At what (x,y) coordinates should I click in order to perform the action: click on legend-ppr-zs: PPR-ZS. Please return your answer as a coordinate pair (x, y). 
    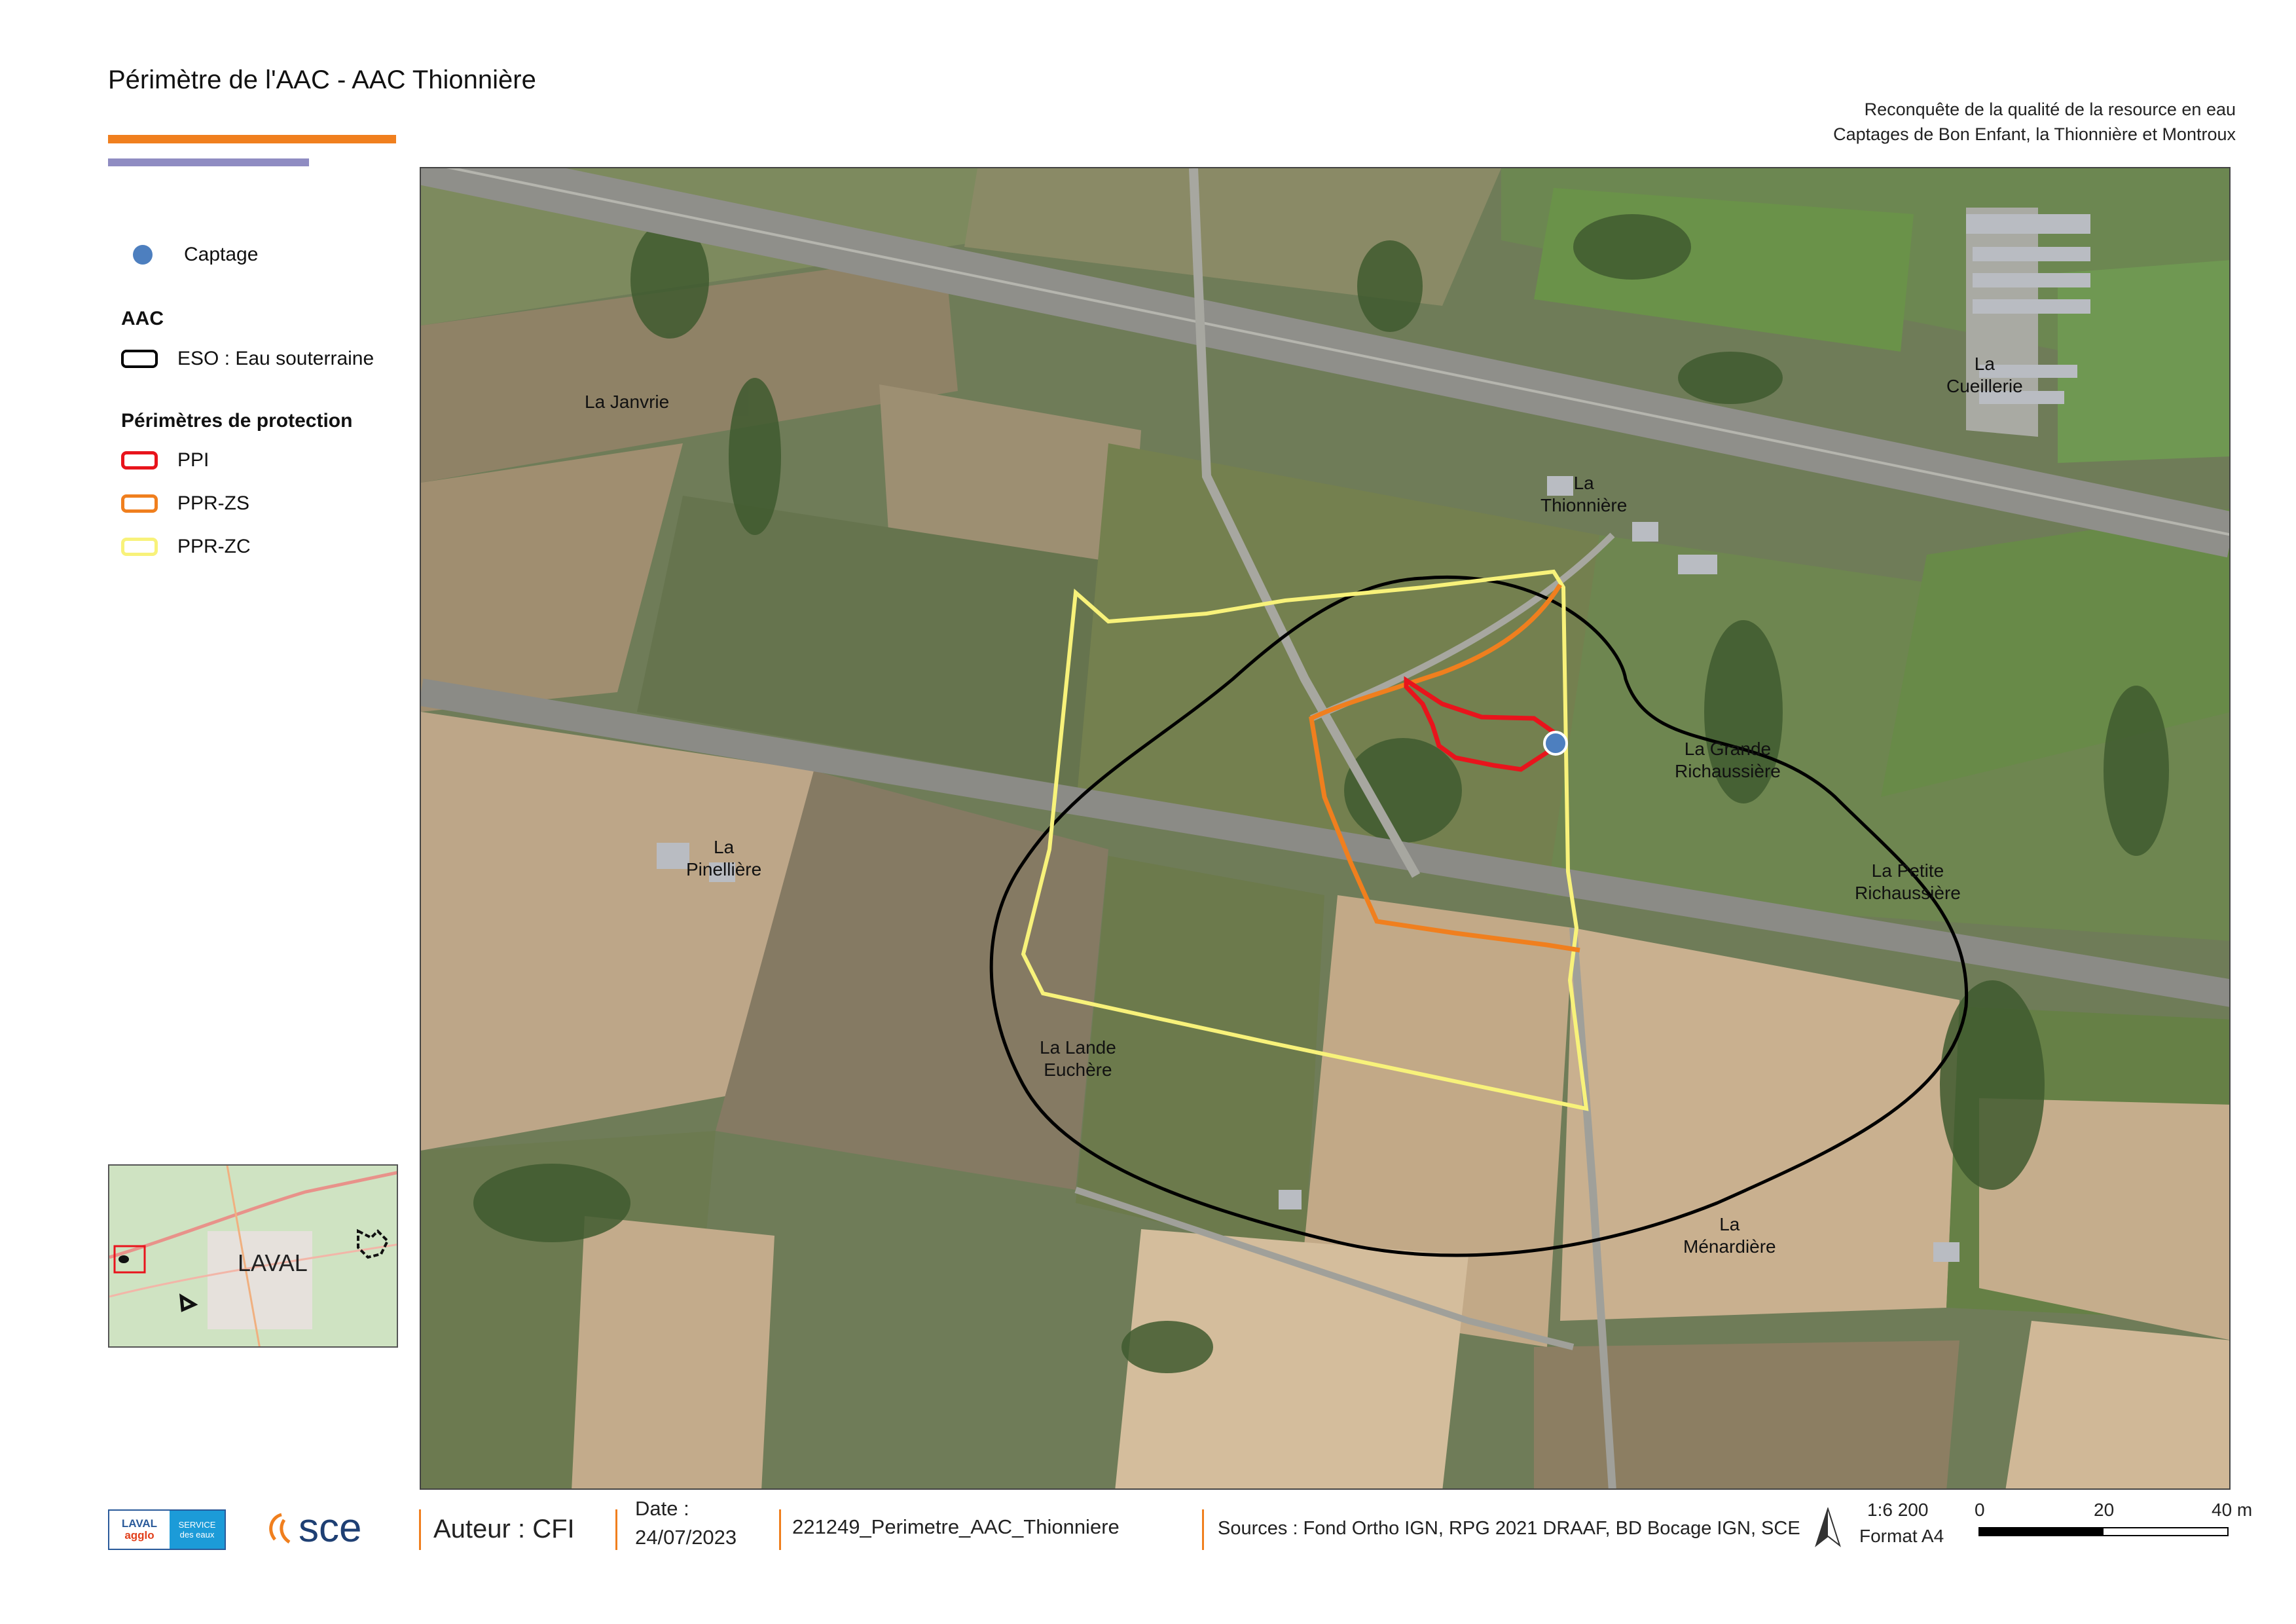
    Looking at the image, I should click on (185, 503).